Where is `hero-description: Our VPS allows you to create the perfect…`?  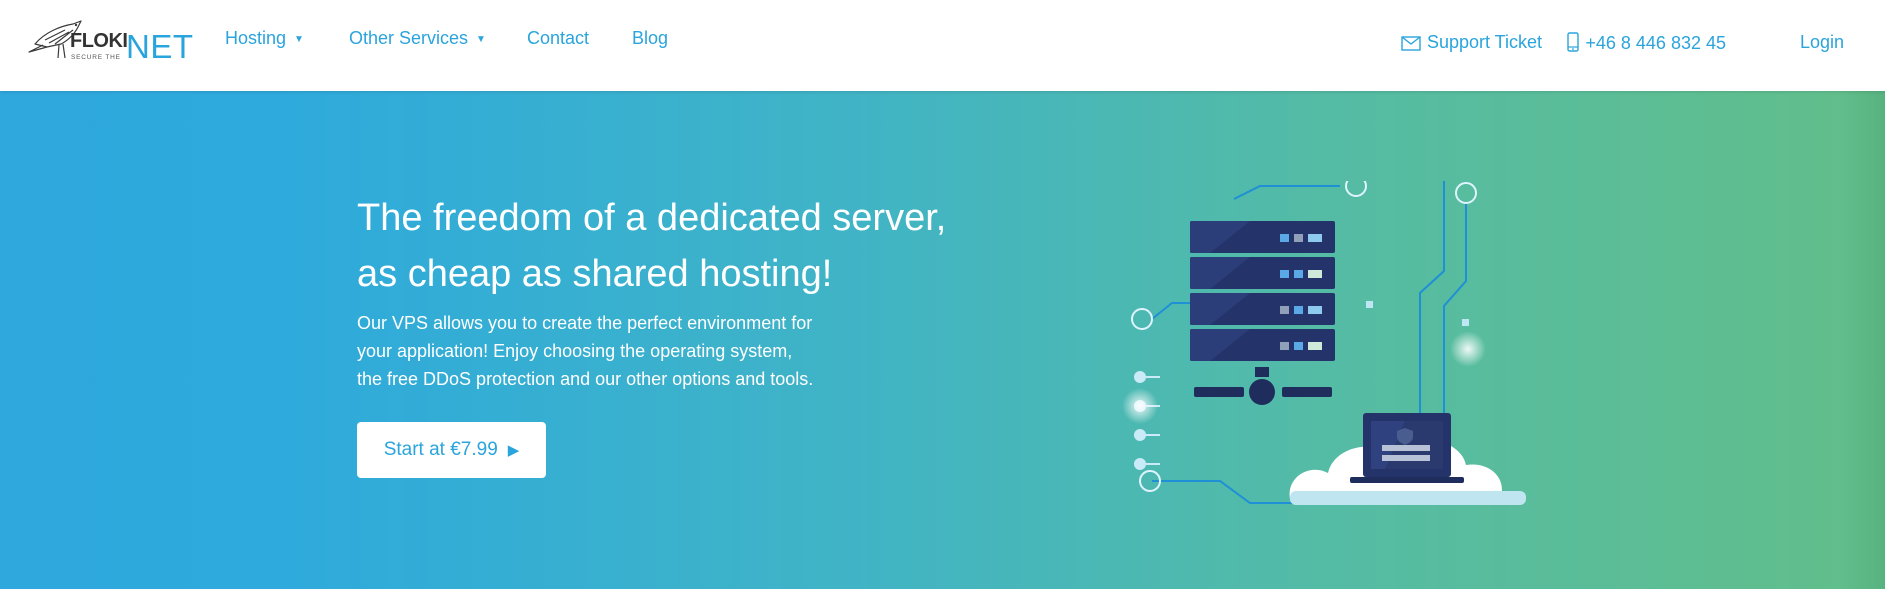
hero-description: Our VPS allows you to create the perfect… is located at coordinates (637, 351).